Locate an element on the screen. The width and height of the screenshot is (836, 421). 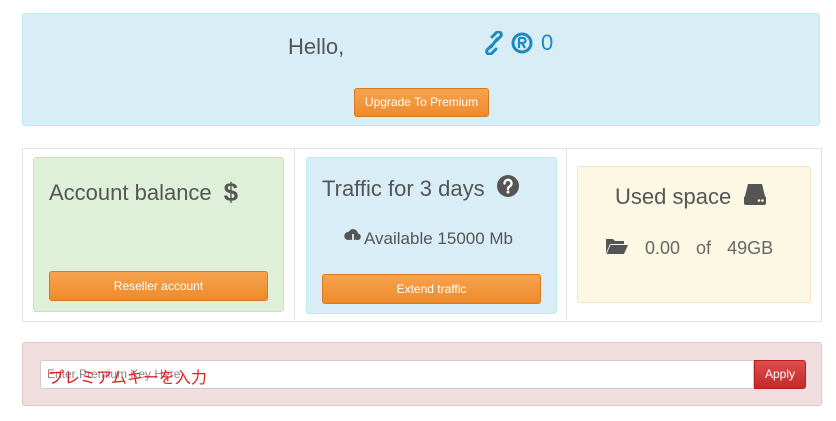
cloud-download-icon is located at coordinates (353, 238).